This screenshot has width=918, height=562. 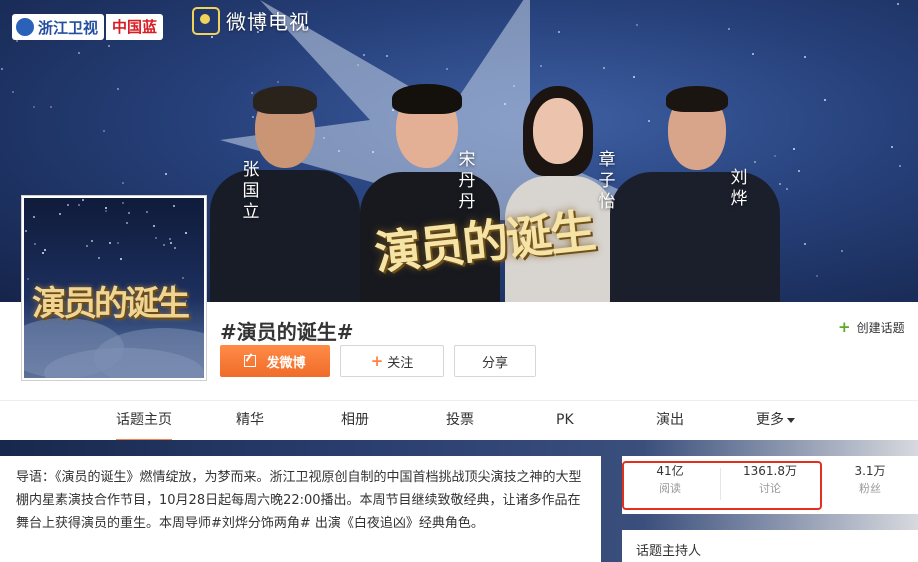 I want to click on tab-album: 相册, so click(x=355, y=421).